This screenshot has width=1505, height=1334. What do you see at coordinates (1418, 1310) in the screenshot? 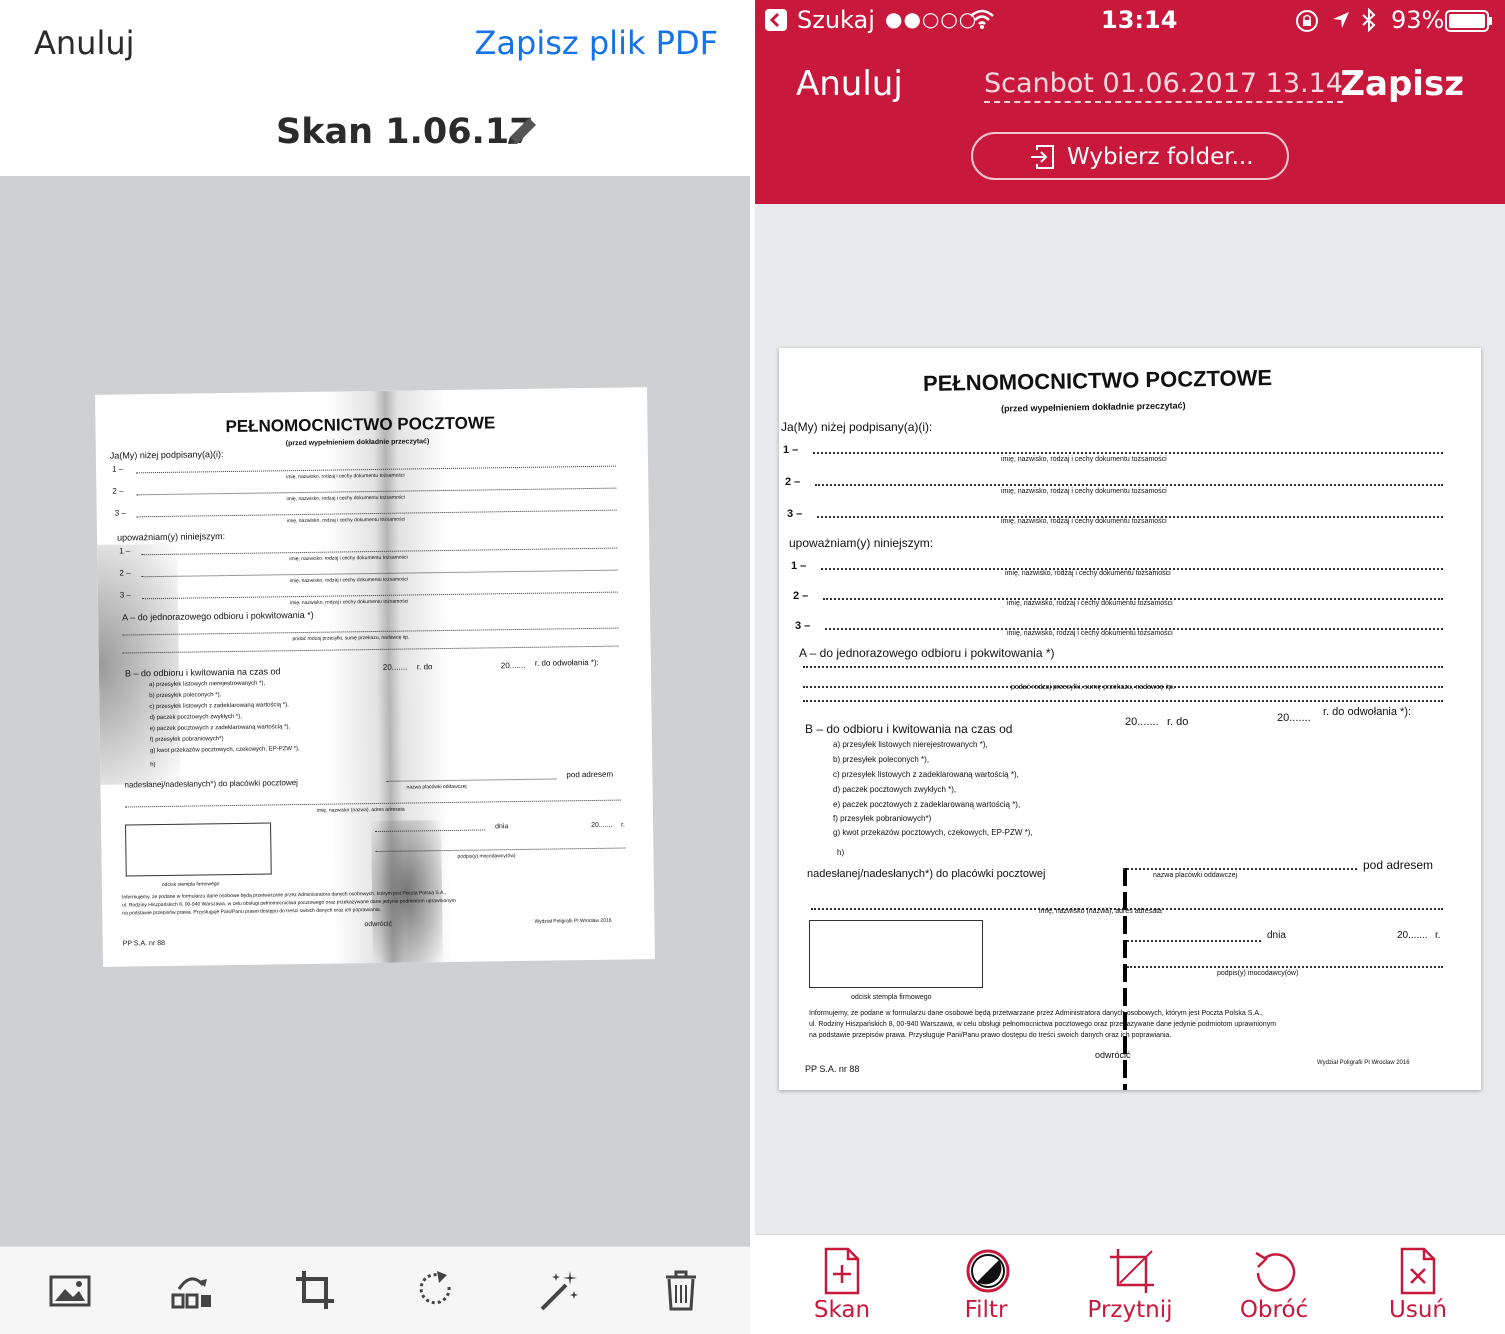
I see `delete-label: Usuń` at bounding box center [1418, 1310].